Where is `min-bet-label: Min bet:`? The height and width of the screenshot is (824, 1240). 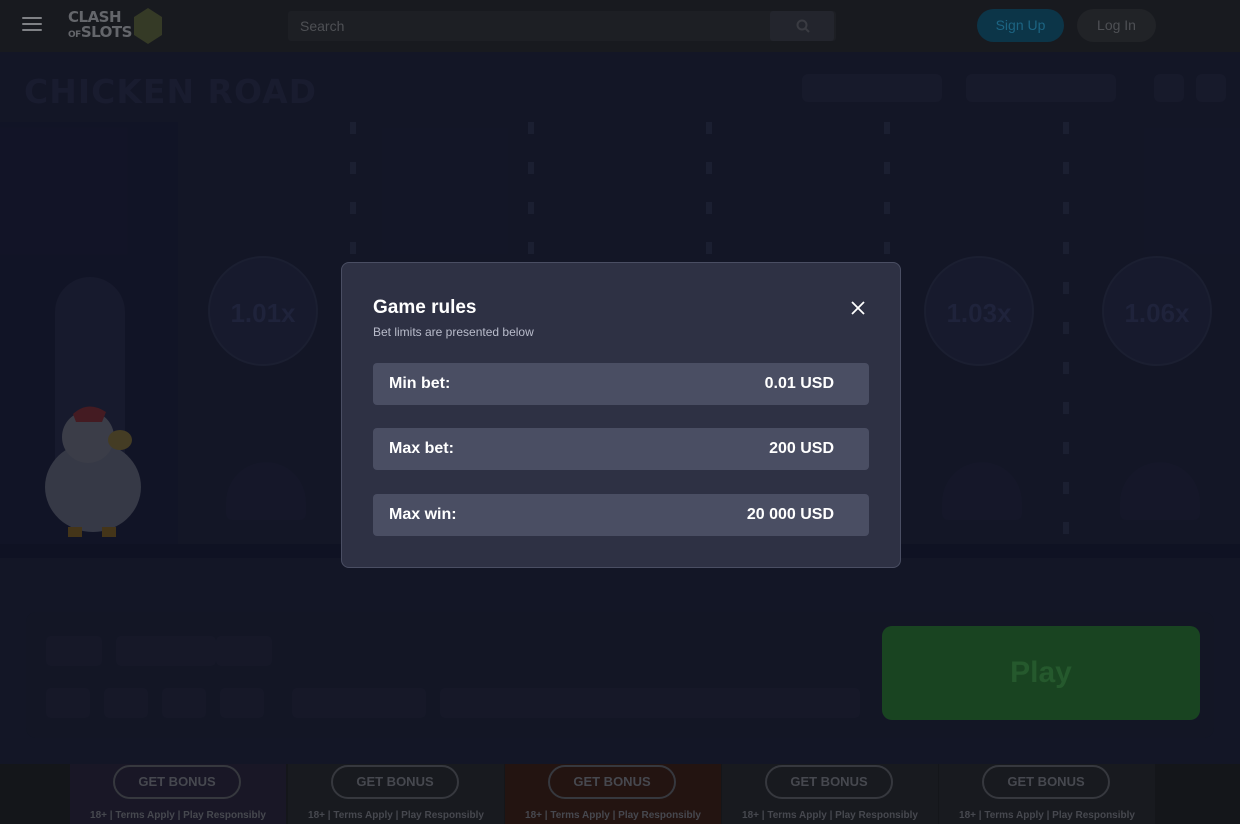 min-bet-label: Min bet: is located at coordinates (420, 383).